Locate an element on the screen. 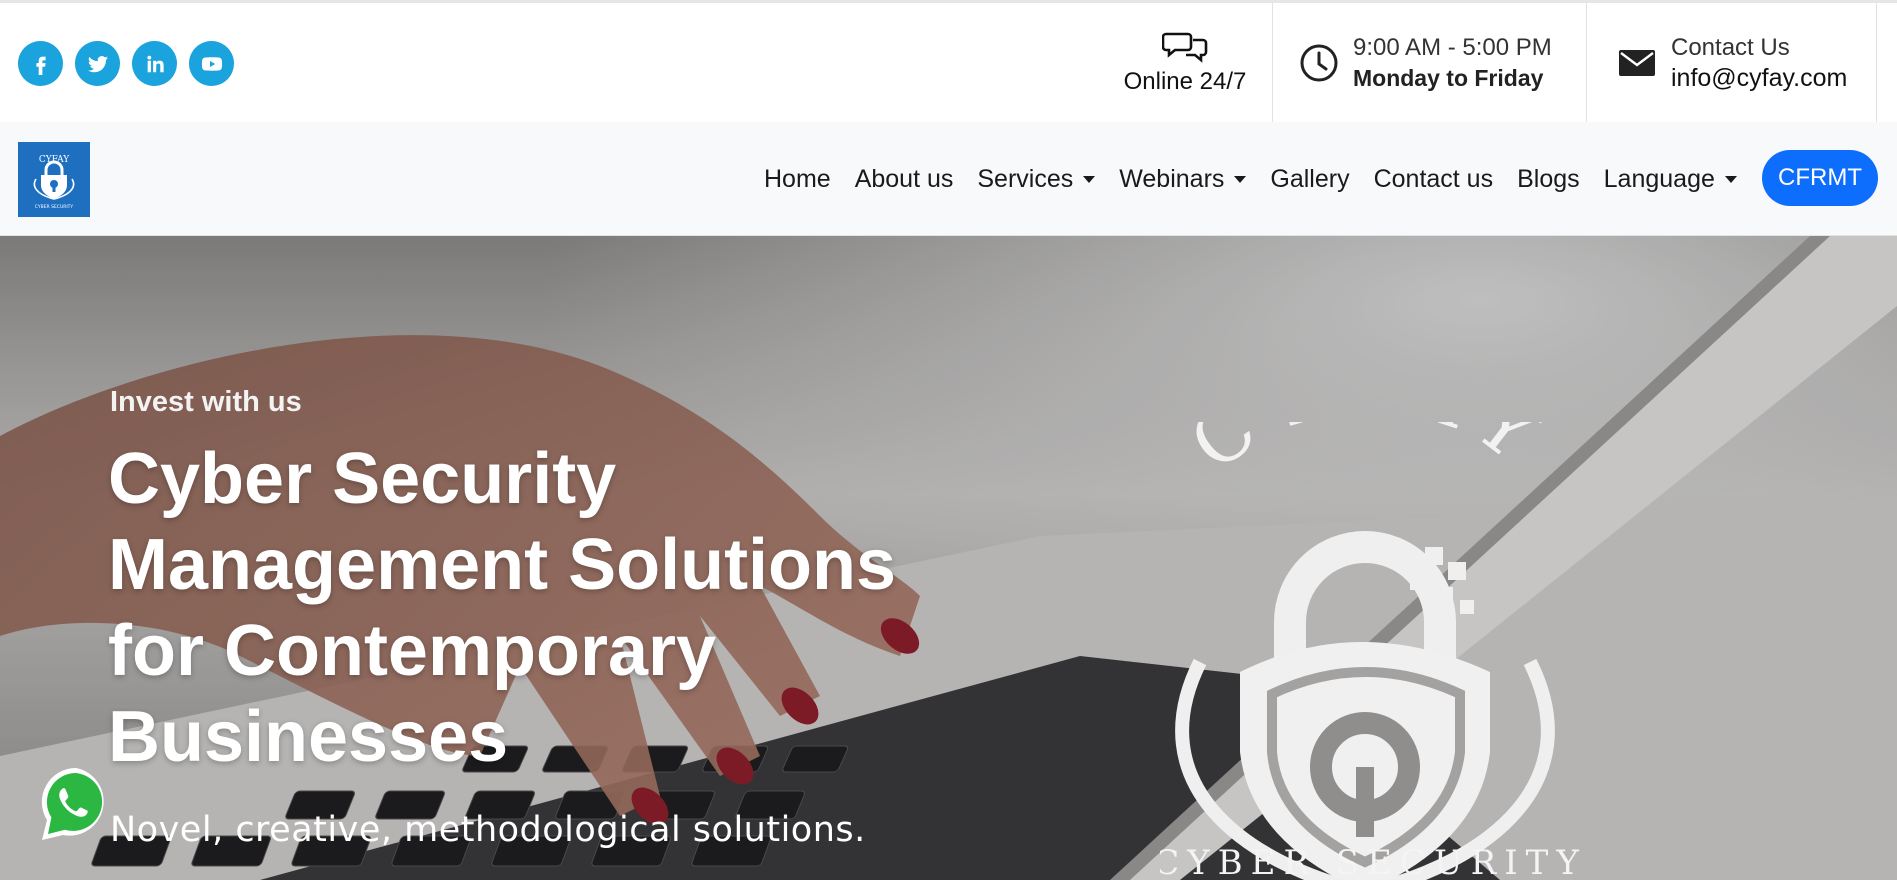  cyfay-brand-watermark: CYFAY CYBER SECURITY is located at coordinates (1370, 651).